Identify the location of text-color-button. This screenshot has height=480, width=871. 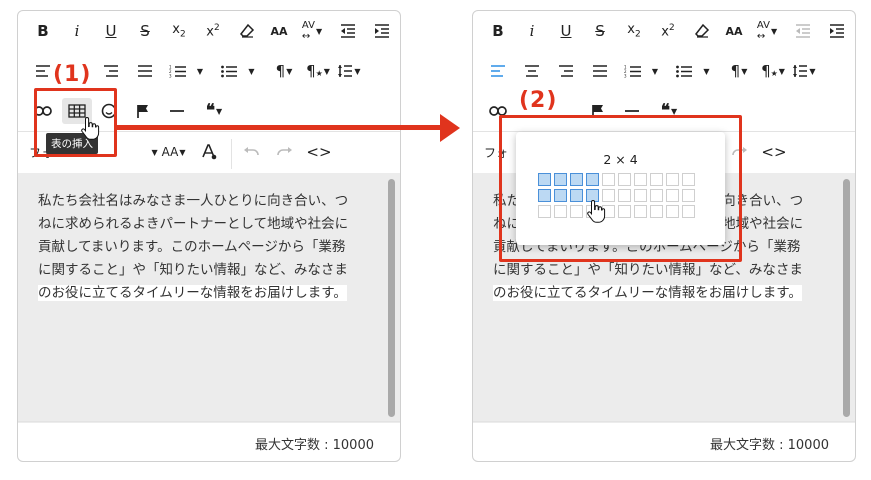
(209, 152).